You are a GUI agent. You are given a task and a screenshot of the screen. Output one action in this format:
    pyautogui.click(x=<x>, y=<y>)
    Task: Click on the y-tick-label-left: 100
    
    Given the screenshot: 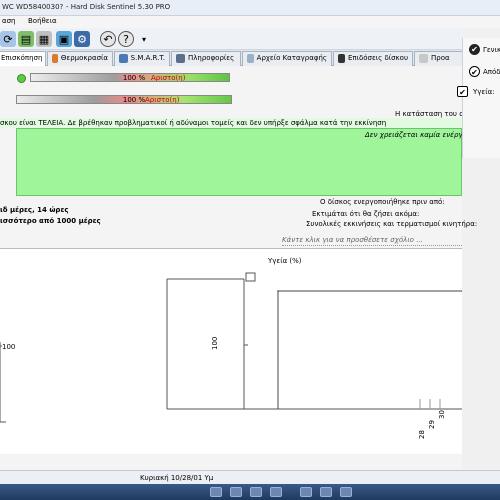 What is the action you would take?
    pyautogui.click(x=8, y=347)
    